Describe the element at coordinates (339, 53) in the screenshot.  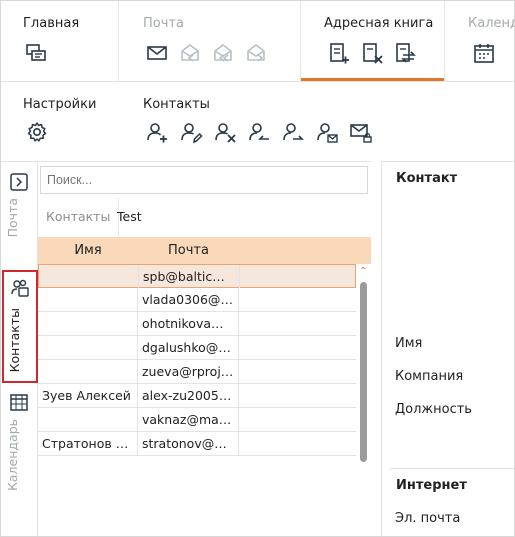
I see `add-address-icon` at that location.